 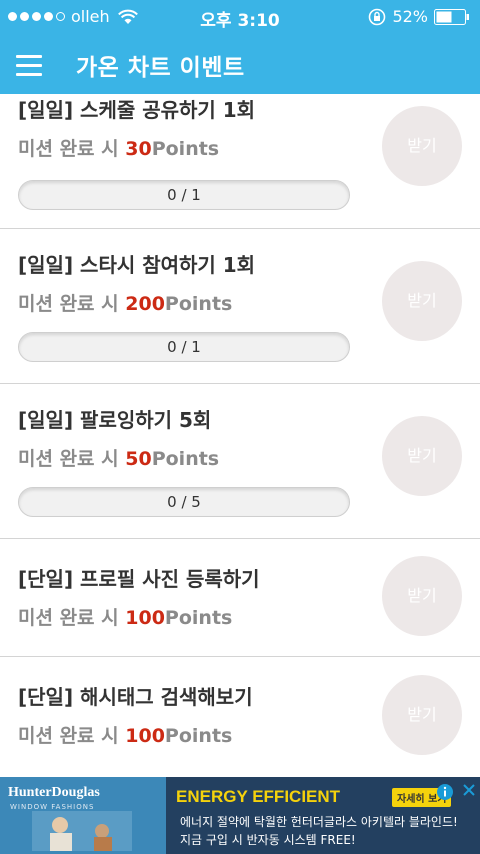 What do you see at coordinates (138, 149) in the screenshot?
I see `reward-points: 30` at bounding box center [138, 149].